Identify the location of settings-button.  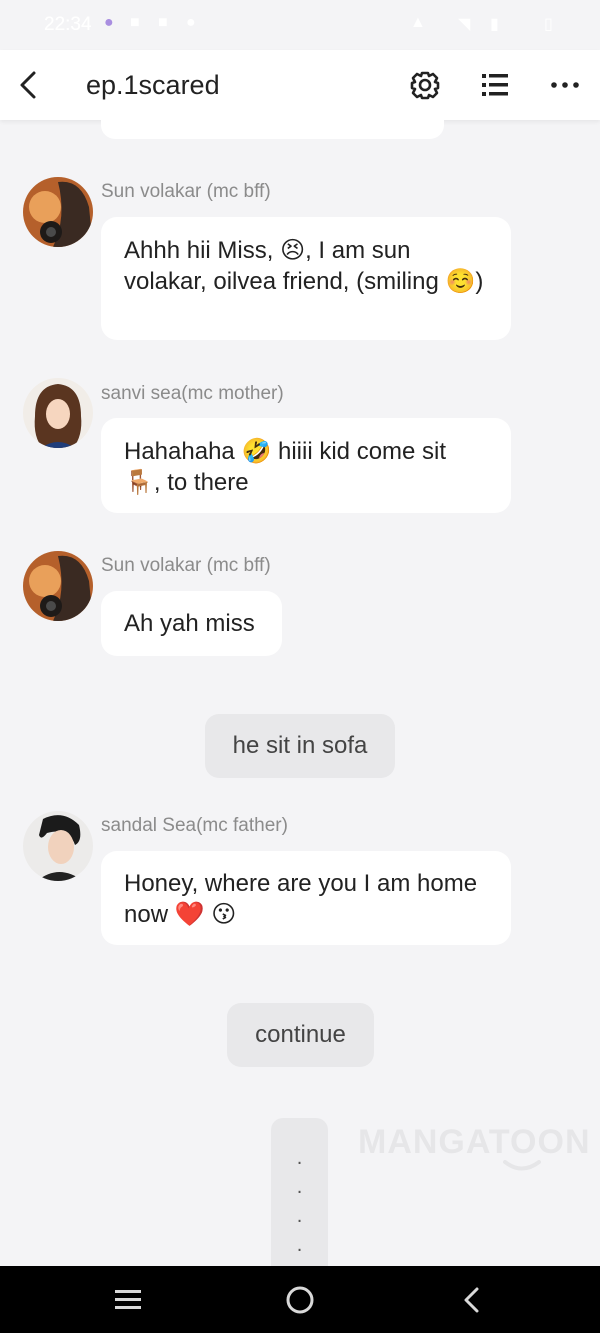
(425, 85).